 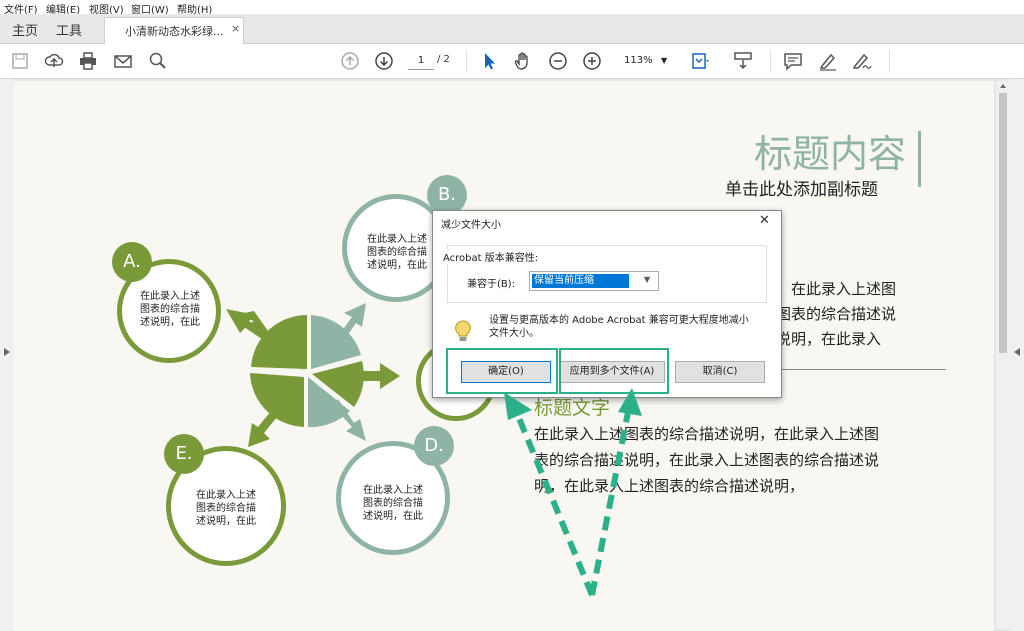 What do you see at coordinates (523, 61) in the screenshot?
I see `hand-tool-icon` at bounding box center [523, 61].